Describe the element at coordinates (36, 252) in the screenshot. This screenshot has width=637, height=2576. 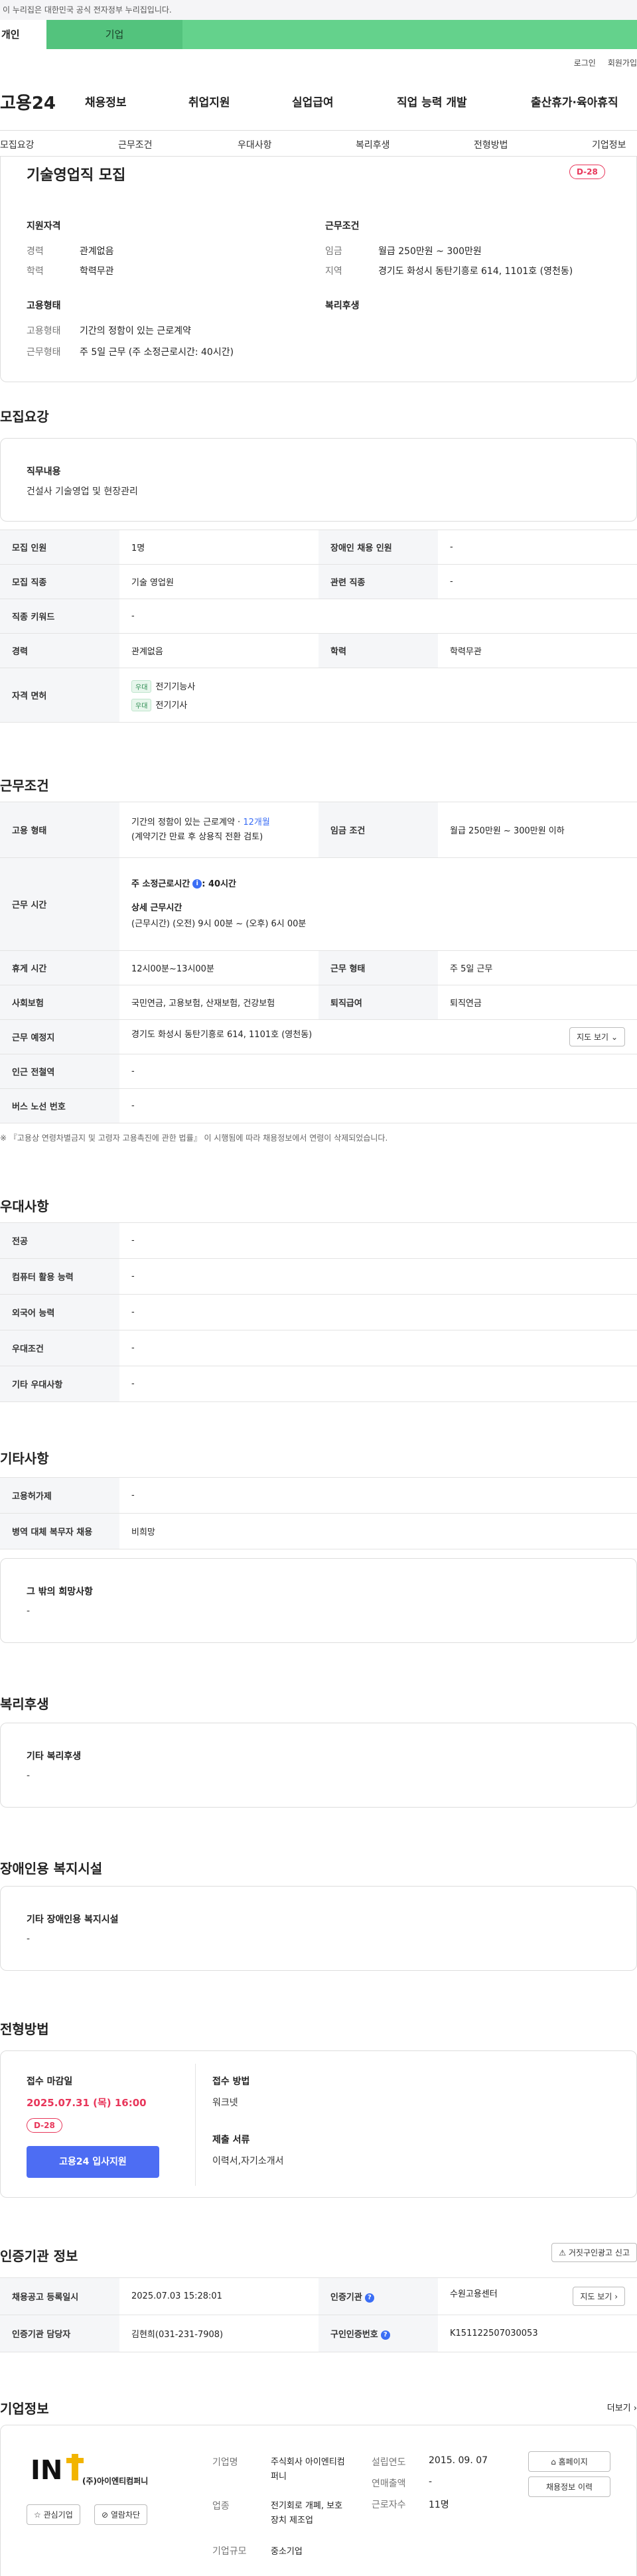
I see `career-label: 경력` at that location.